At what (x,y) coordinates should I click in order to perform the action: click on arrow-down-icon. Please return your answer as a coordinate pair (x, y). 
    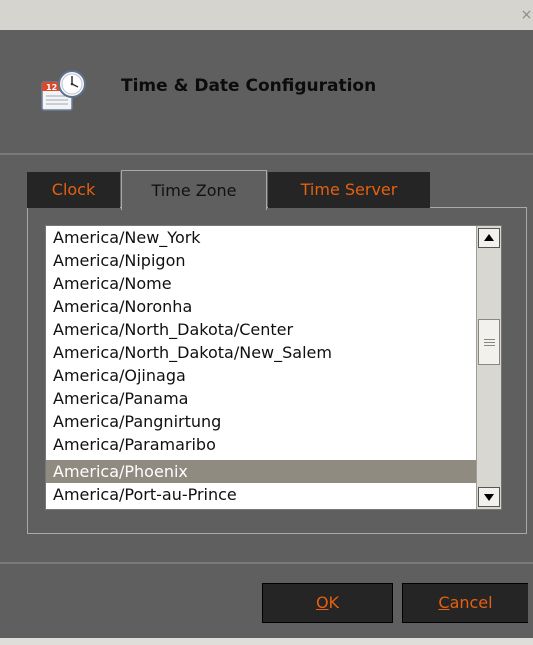
    Looking at the image, I should click on (489, 497).